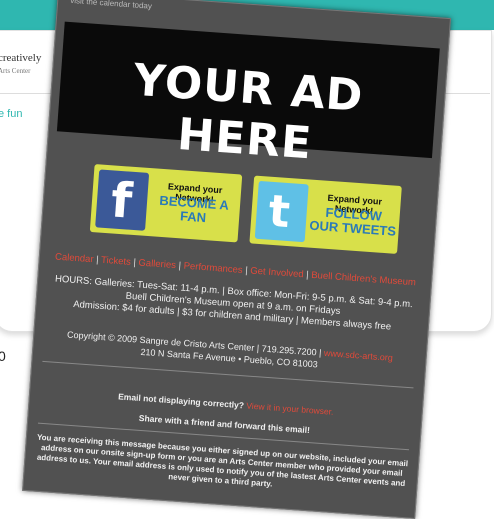 Image resolution: width=494 pixels, height=519 pixels. What do you see at coordinates (194, 209) in the screenshot?
I see `facebook-cta: BECOME A FAN` at bounding box center [194, 209].